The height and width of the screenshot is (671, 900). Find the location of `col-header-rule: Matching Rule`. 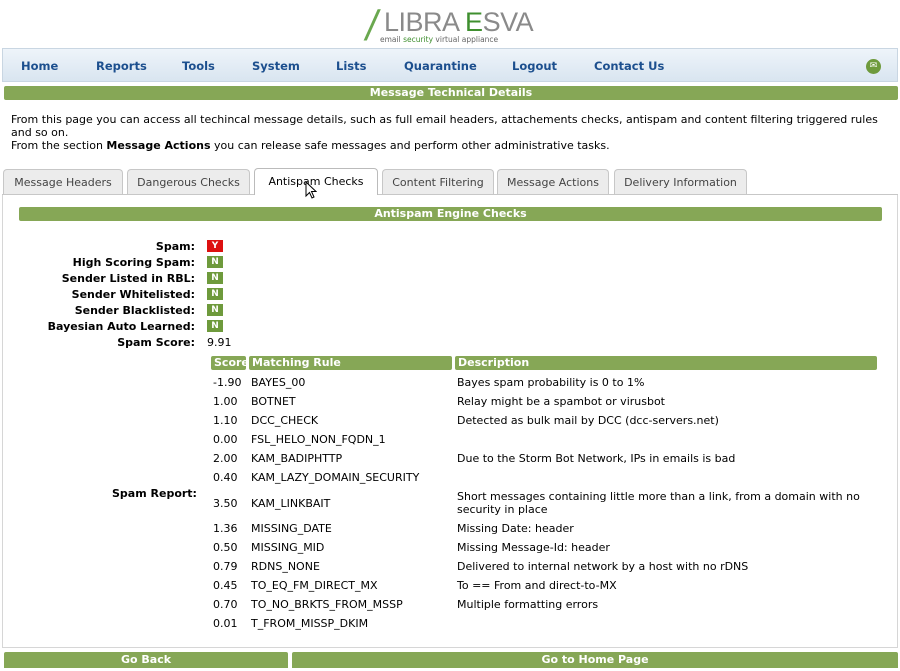

col-header-rule: Matching Rule is located at coordinates (350, 363).